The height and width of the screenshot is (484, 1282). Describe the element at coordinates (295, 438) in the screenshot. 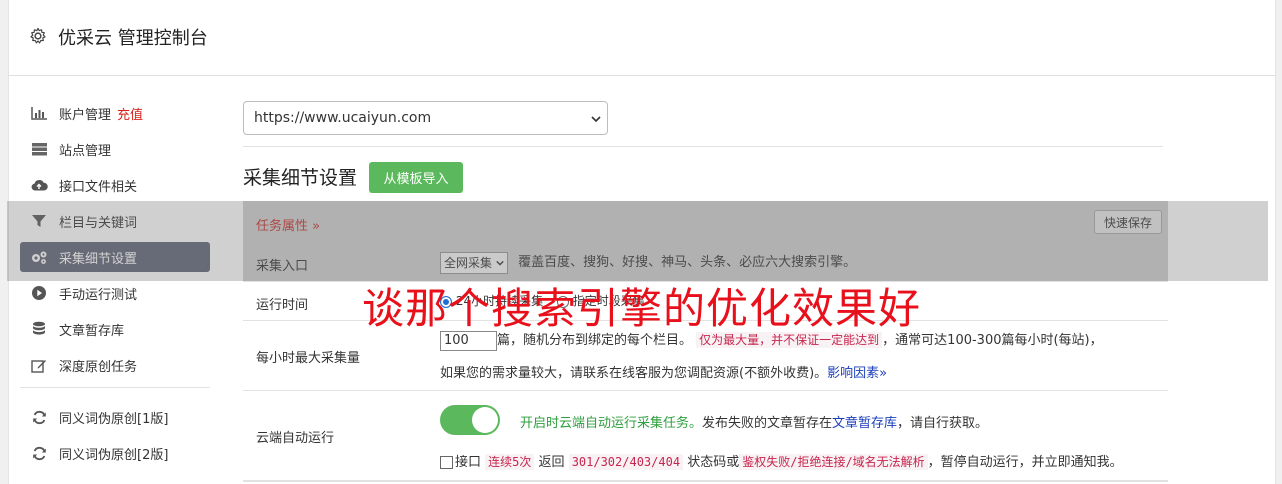

I see `cloud-auto-label: 云端自动运行` at that location.